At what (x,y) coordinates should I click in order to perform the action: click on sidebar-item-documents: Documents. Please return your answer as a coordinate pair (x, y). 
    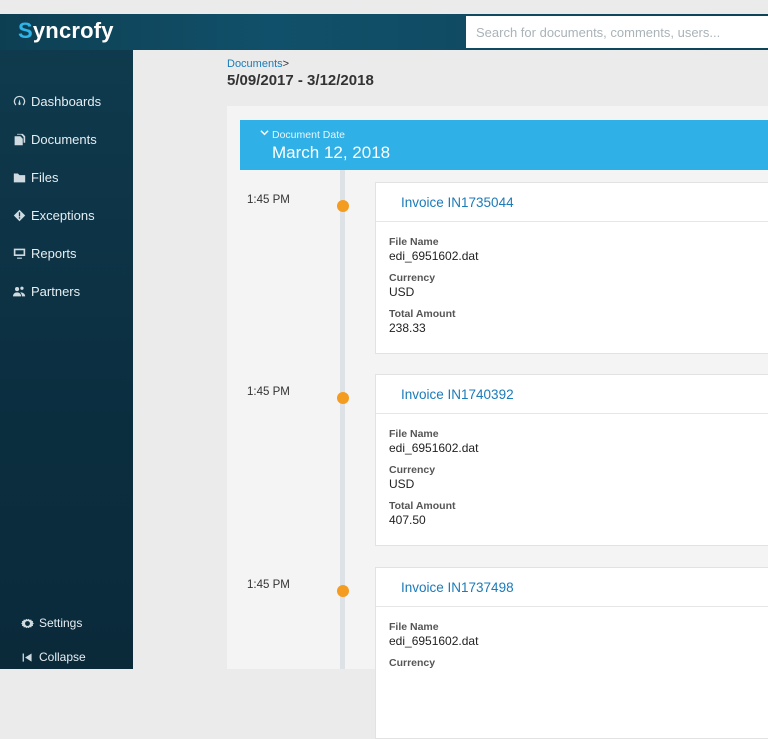
    Looking at the image, I should click on (66, 139).